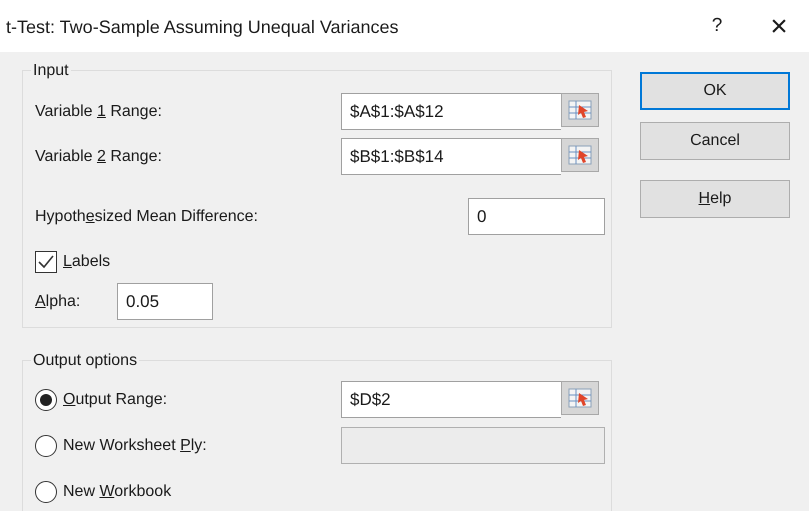 The height and width of the screenshot is (511, 809). Describe the element at coordinates (536, 216) in the screenshot. I see `input-field: 0` at that location.